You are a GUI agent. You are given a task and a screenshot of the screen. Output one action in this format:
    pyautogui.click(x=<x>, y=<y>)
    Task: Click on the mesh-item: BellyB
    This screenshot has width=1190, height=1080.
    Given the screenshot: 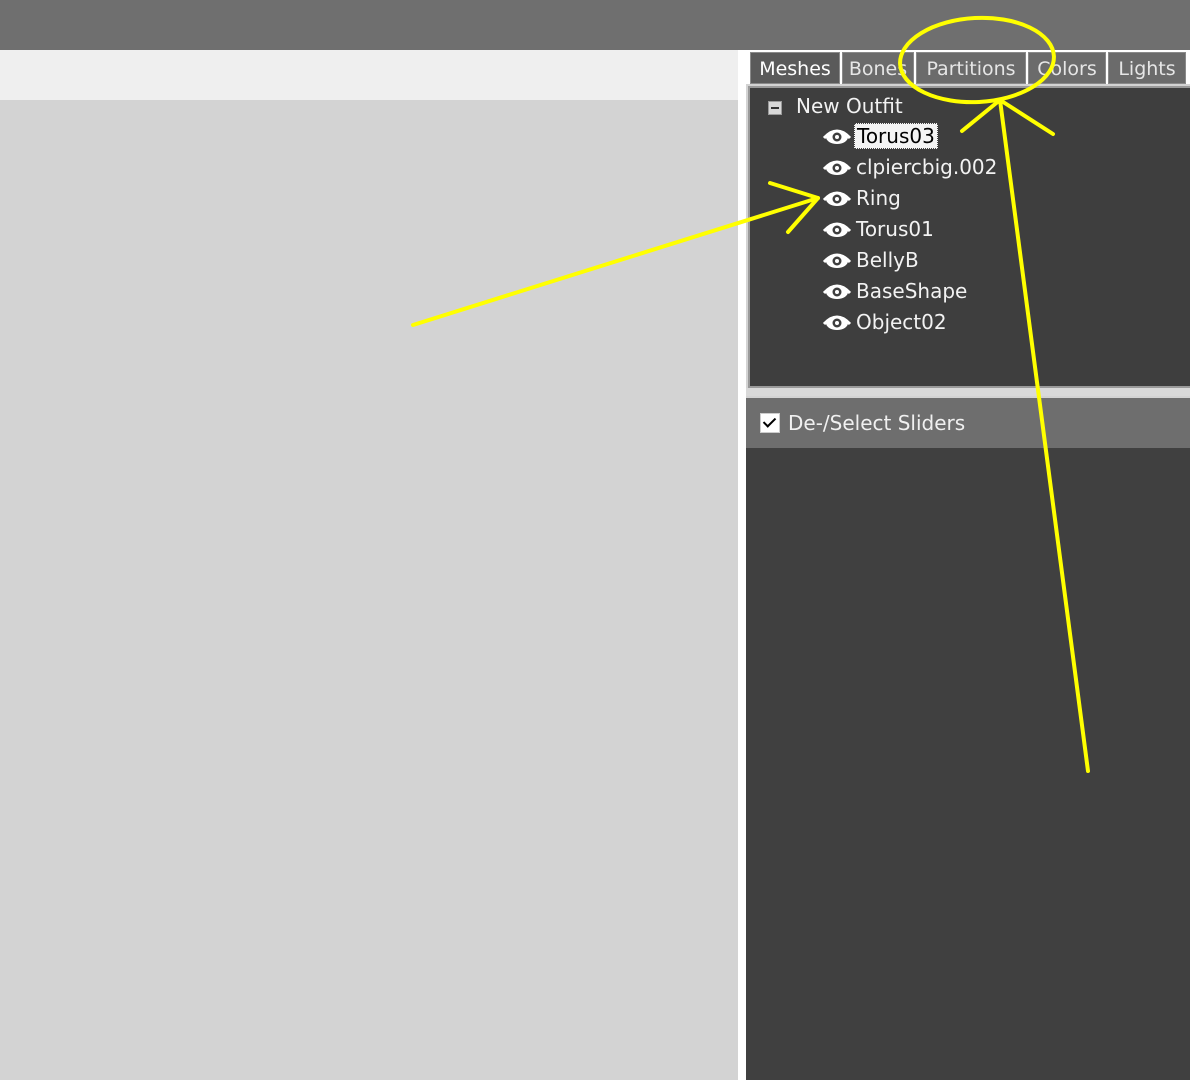 What is the action you would take?
    pyautogui.click(x=871, y=260)
    